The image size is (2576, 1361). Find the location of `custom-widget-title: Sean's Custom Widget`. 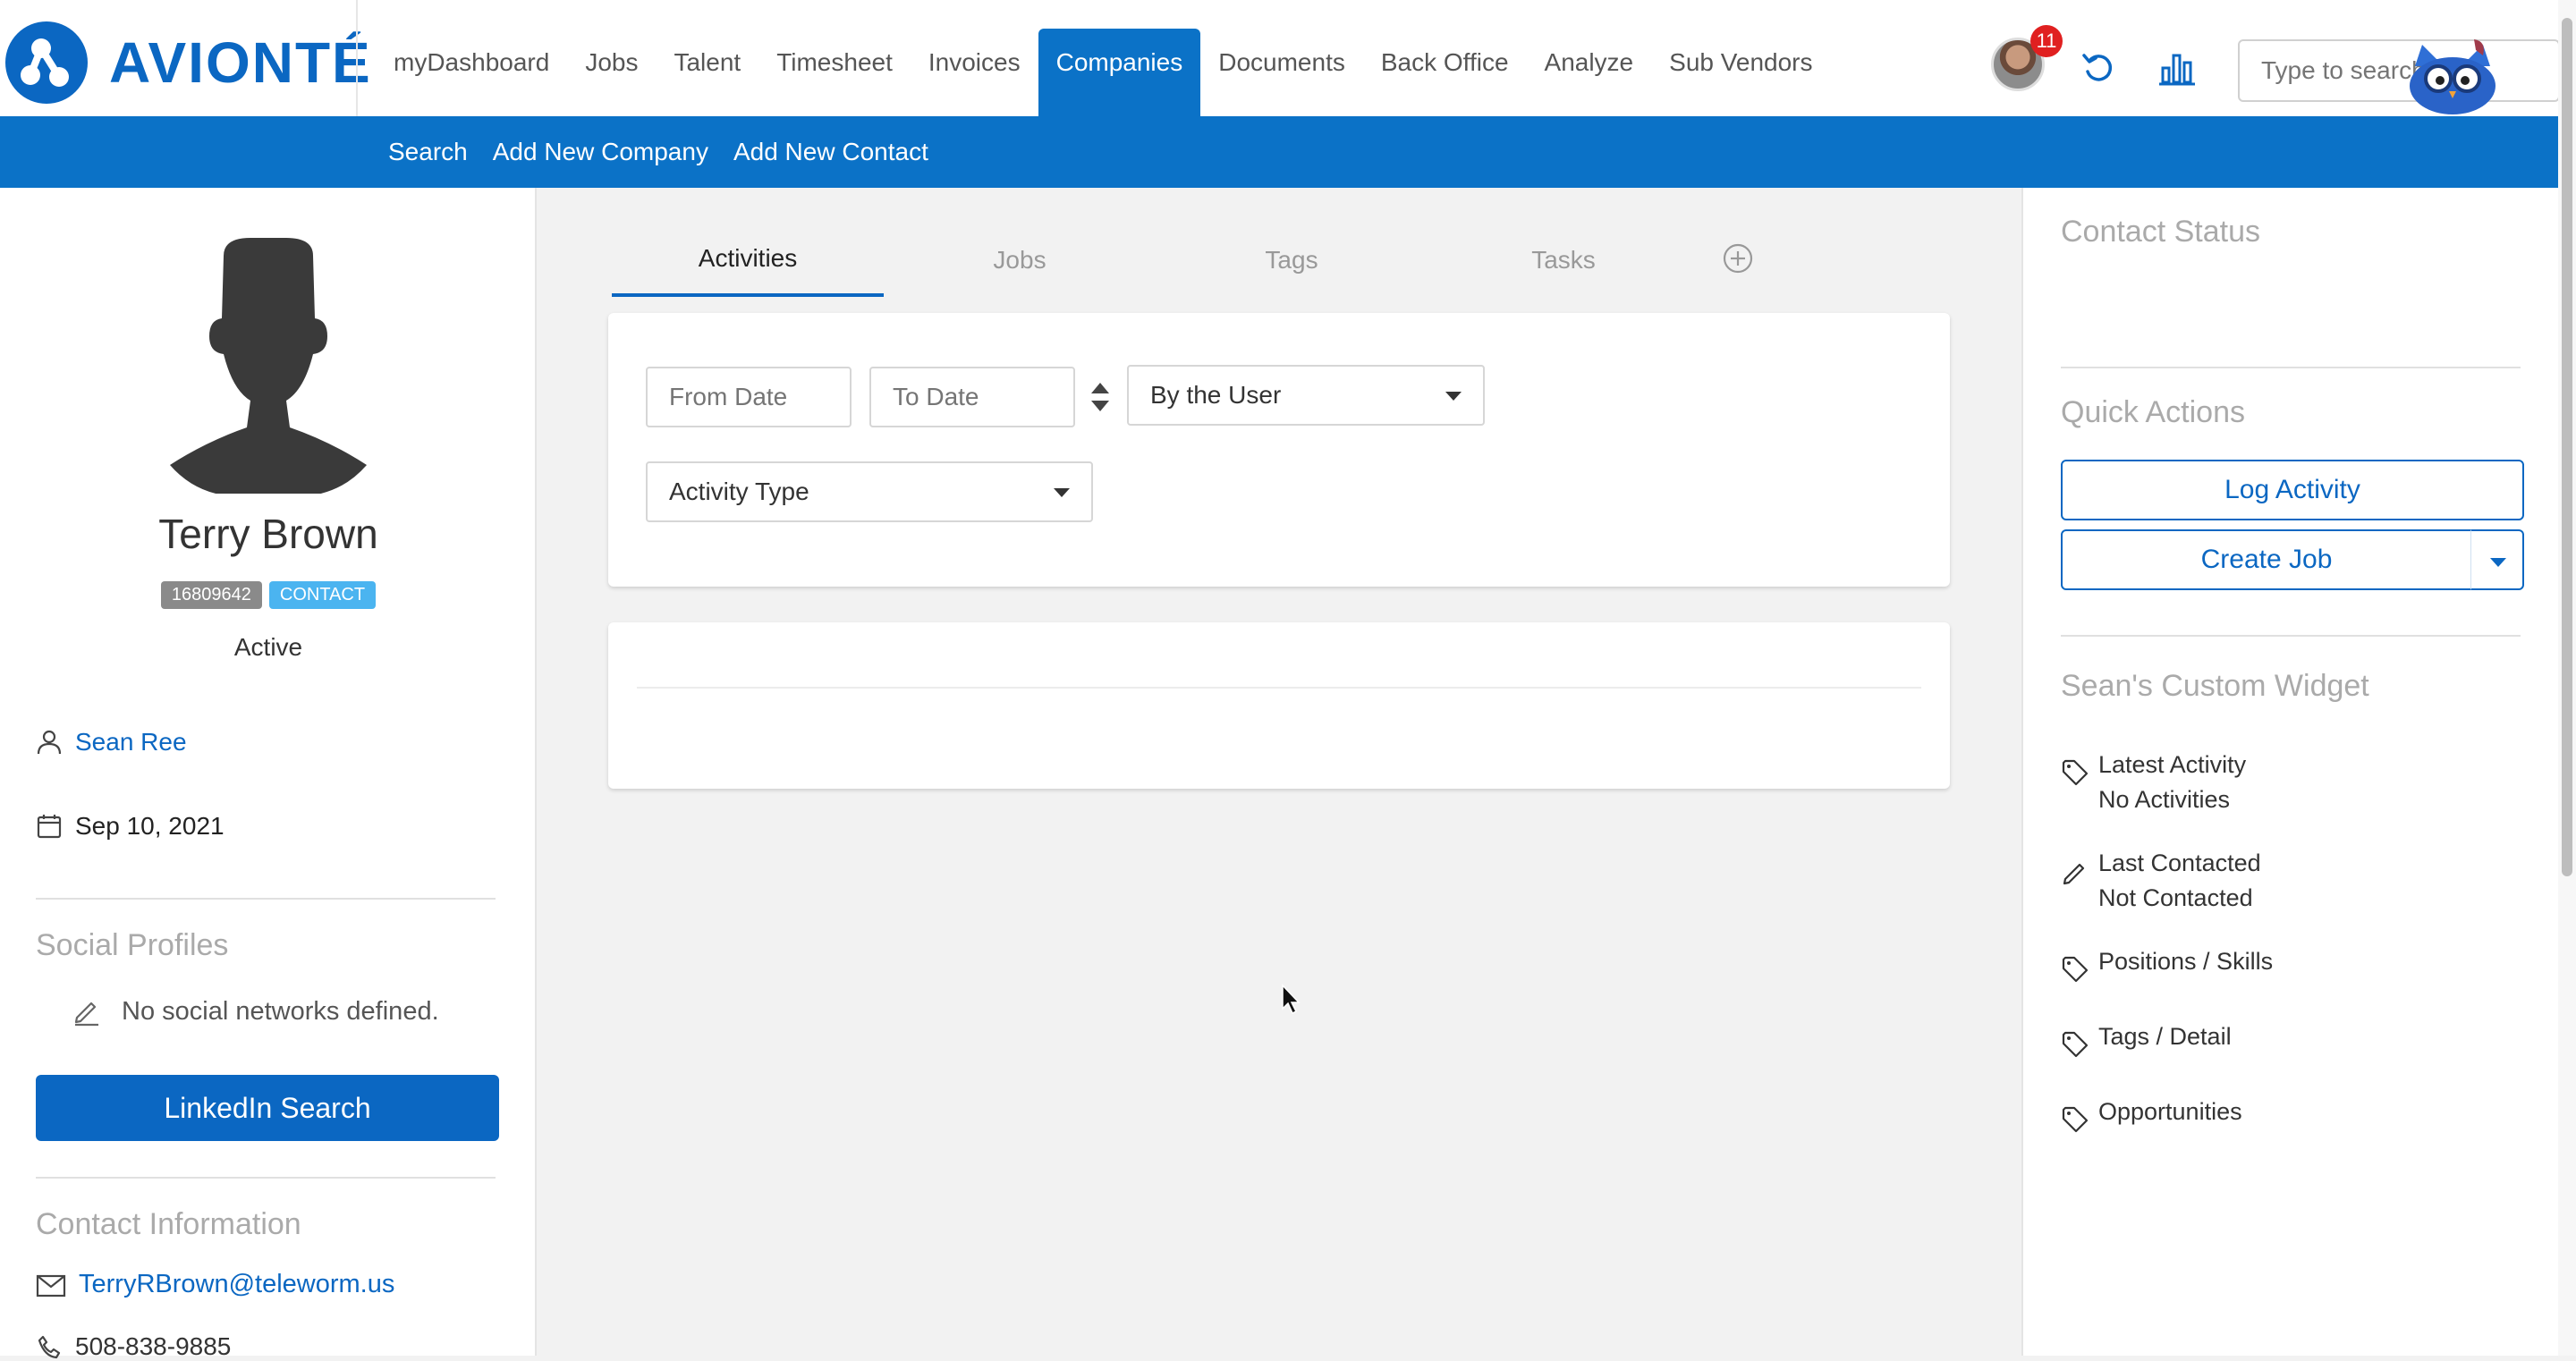

custom-widget-title: Sean's Custom Widget is located at coordinates (2215, 686).